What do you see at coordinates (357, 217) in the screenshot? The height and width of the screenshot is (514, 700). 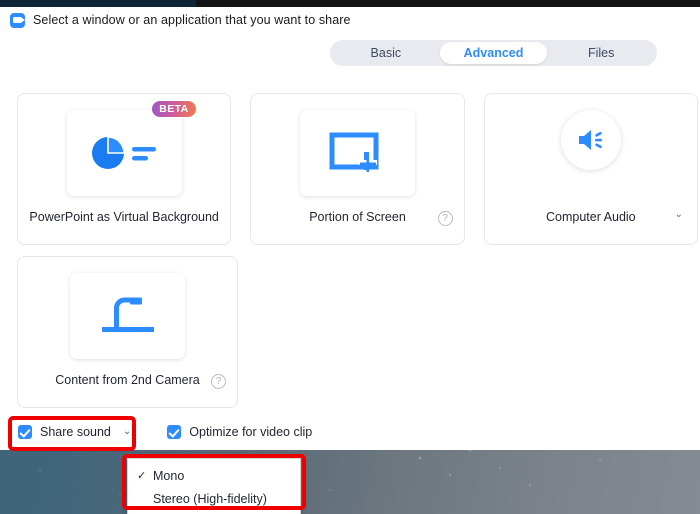 I see `share-card-label: Portion of Screen` at bounding box center [357, 217].